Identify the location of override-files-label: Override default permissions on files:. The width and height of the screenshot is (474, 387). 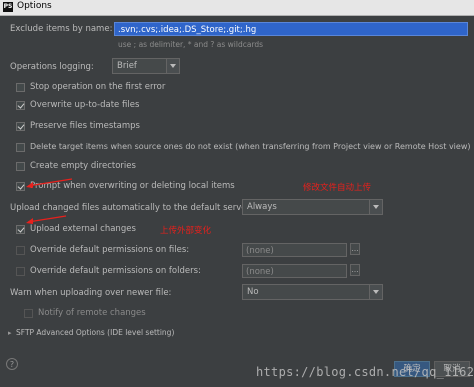
(110, 250).